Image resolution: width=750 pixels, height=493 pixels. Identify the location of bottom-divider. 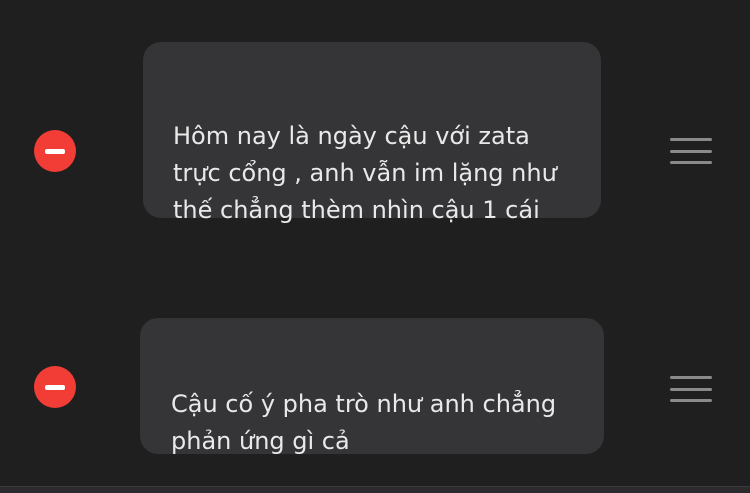
(375, 489).